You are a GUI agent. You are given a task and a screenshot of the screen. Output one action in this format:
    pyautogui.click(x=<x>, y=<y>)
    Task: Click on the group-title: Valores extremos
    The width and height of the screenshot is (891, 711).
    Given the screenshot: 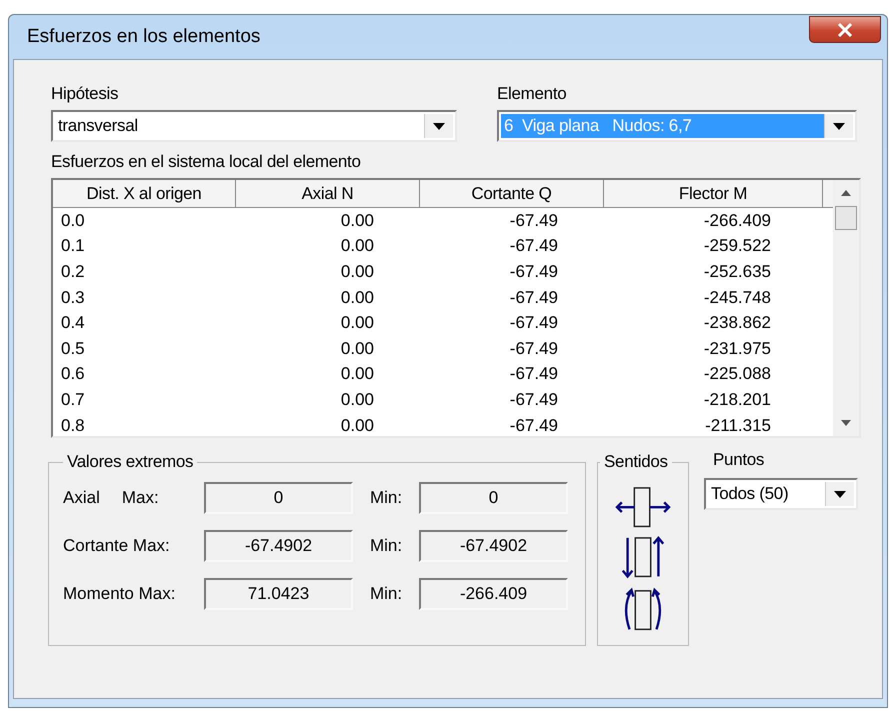 What is the action you would take?
    pyautogui.click(x=130, y=462)
    